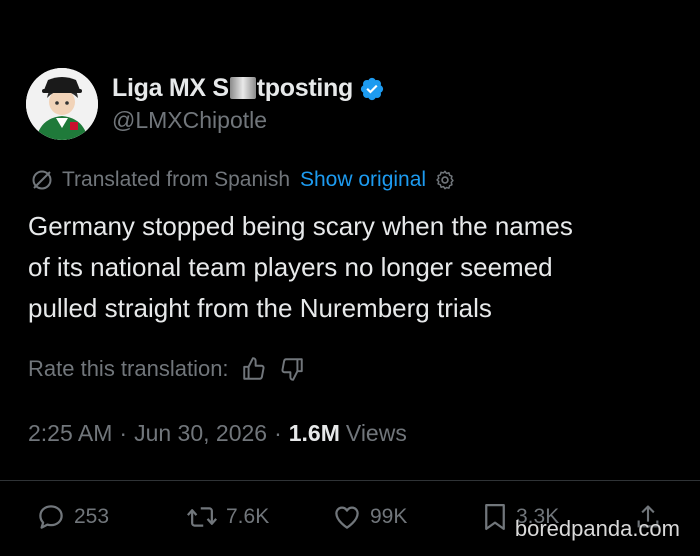 The image size is (700, 556). Describe the element at coordinates (254, 369) in the screenshot. I see `thumbs-up-icon` at that location.